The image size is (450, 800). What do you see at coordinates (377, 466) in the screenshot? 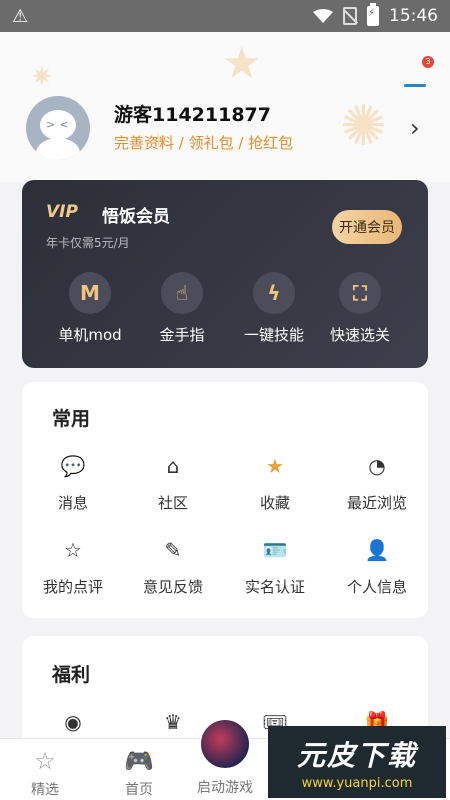
I see `clock-icon: ◔` at bounding box center [377, 466].